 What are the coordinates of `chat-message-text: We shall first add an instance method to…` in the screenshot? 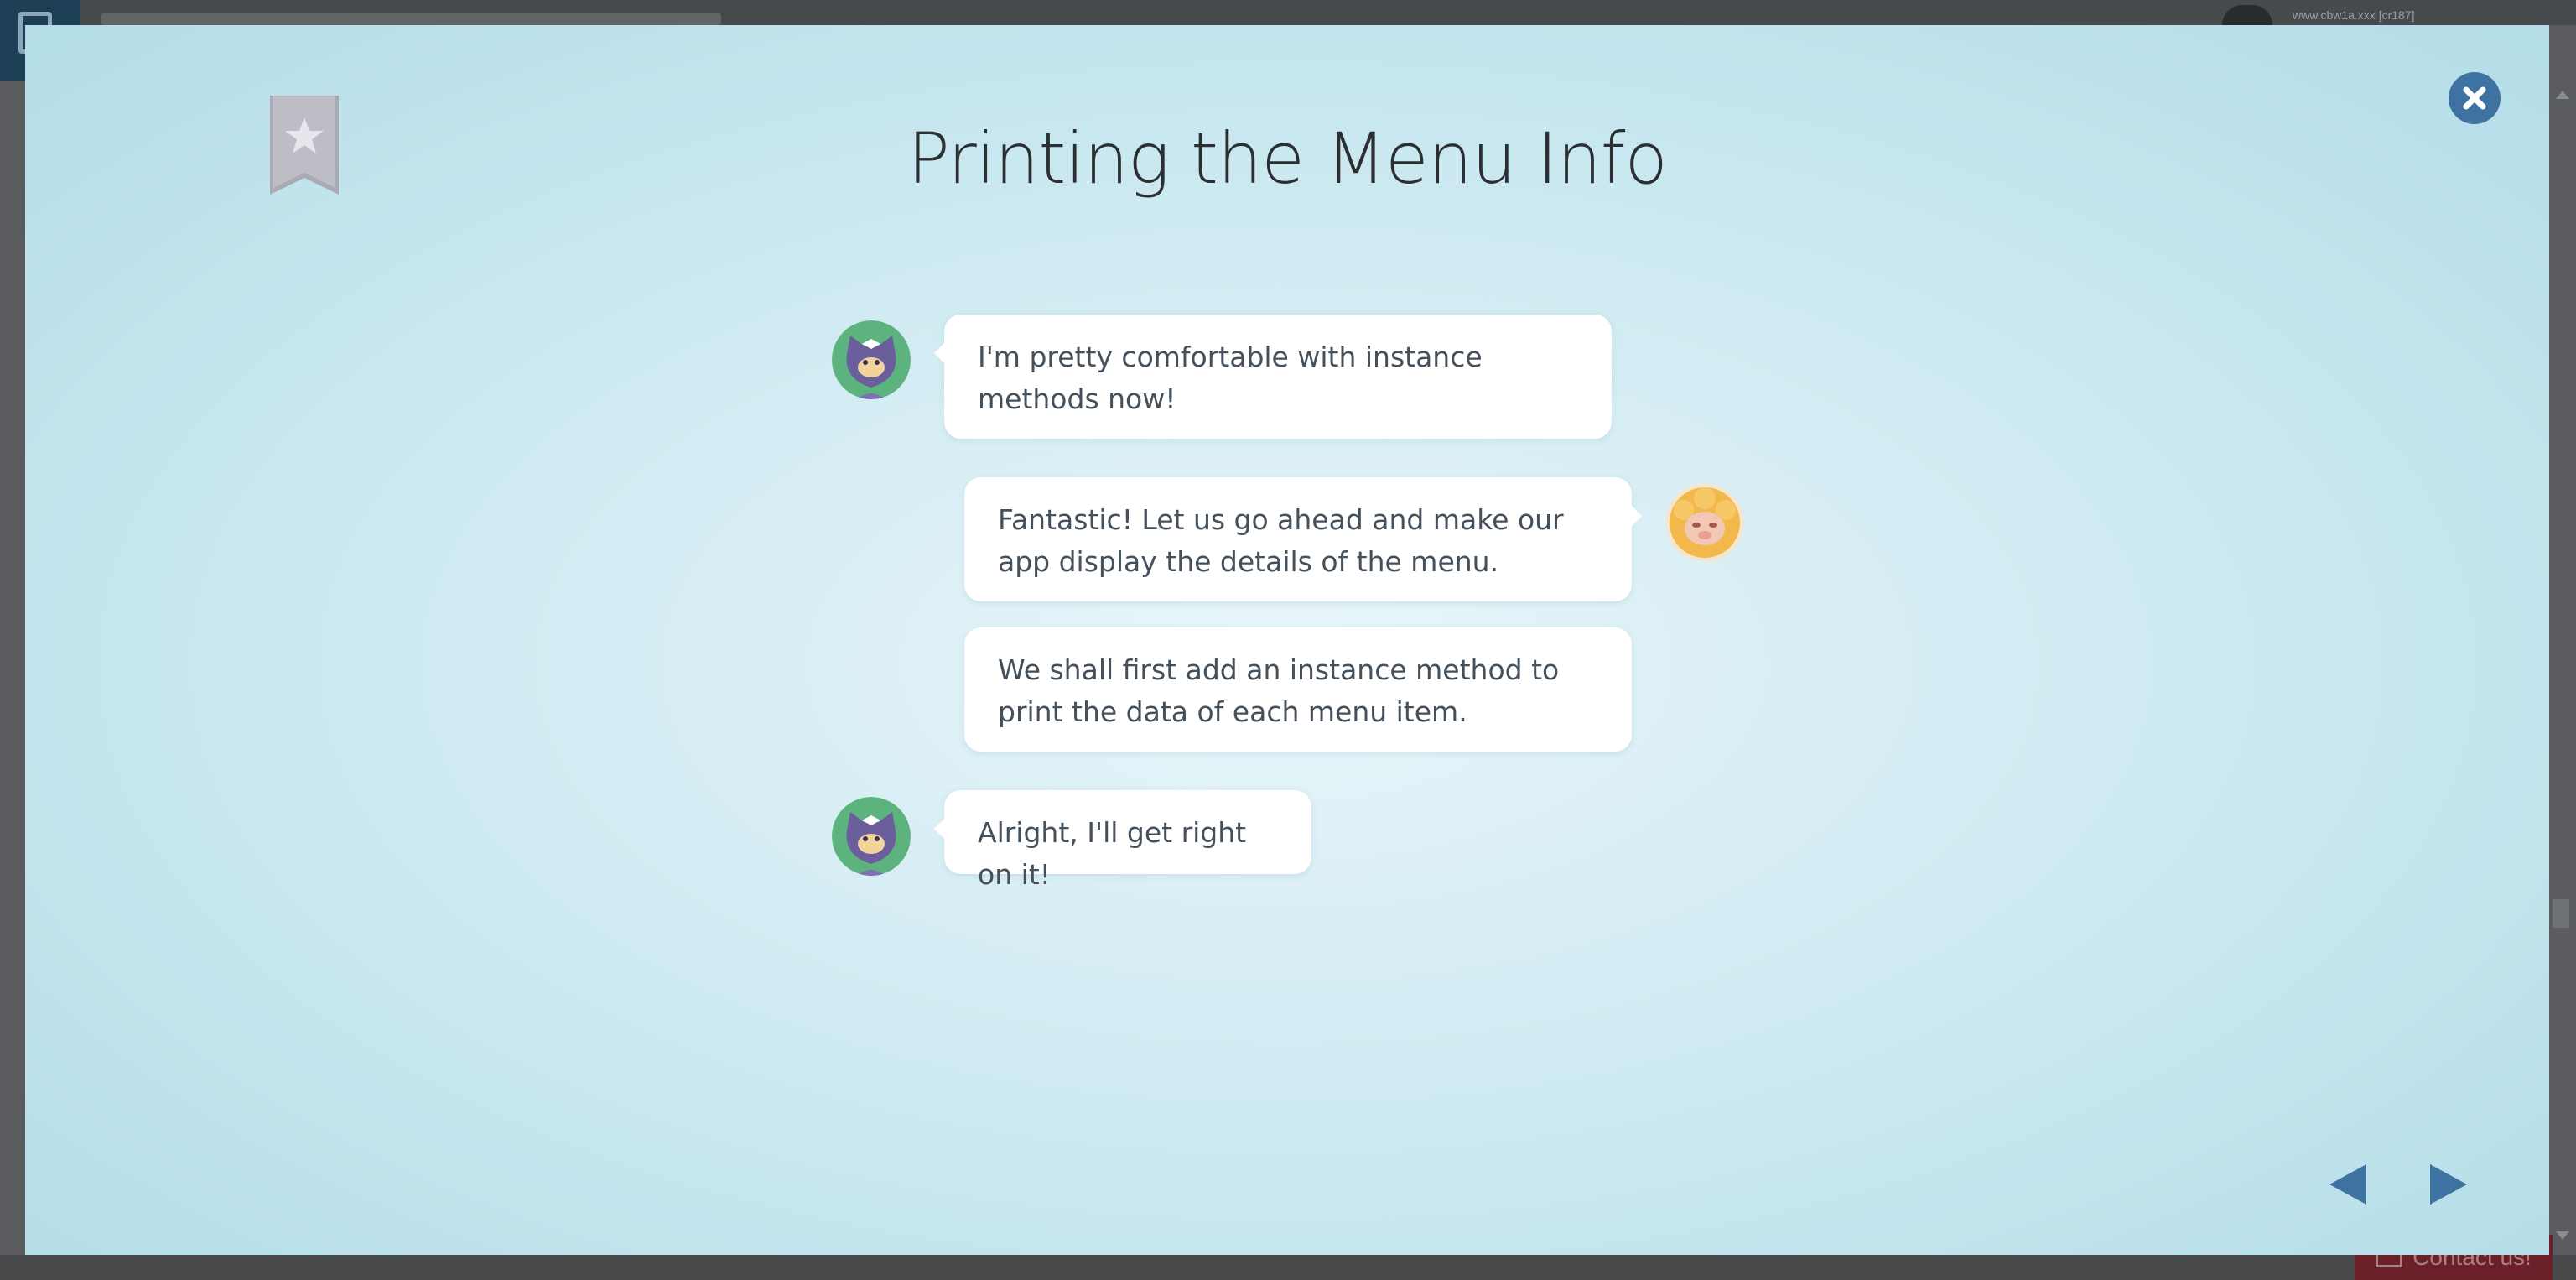 It's located at (1279, 690).